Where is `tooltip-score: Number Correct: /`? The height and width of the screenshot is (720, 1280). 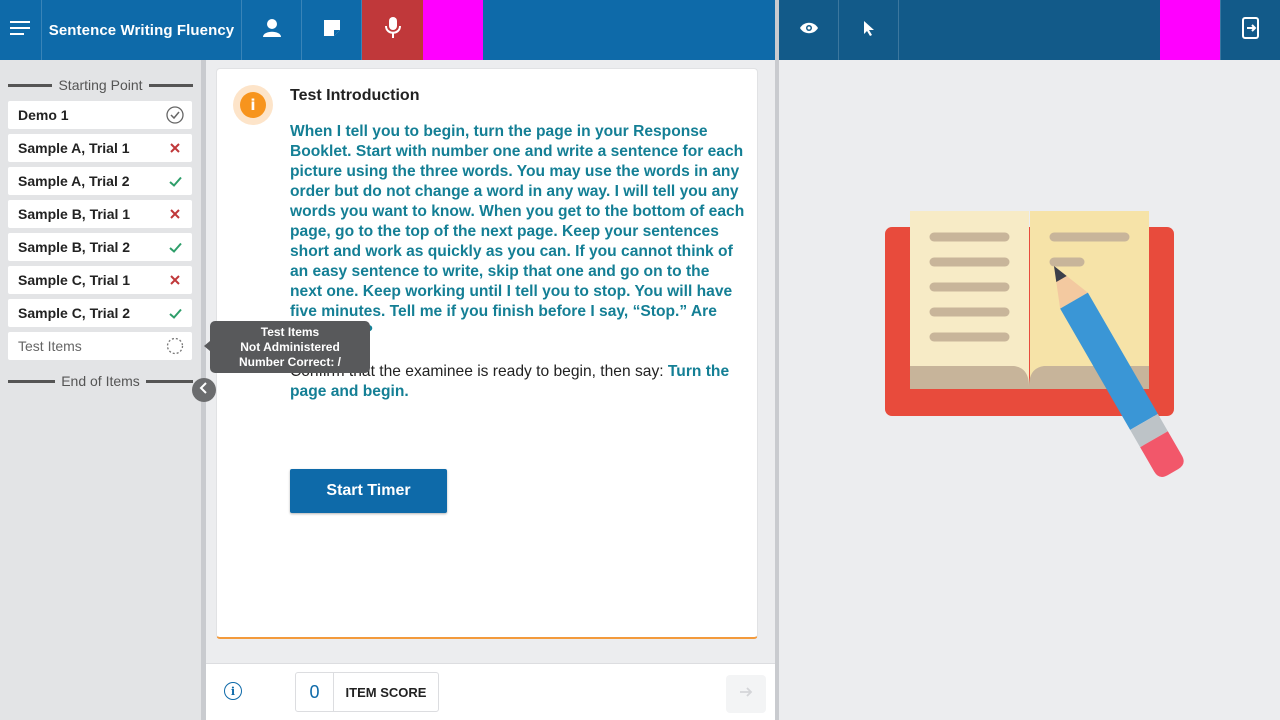 tooltip-score: Number Correct: / is located at coordinates (290, 362).